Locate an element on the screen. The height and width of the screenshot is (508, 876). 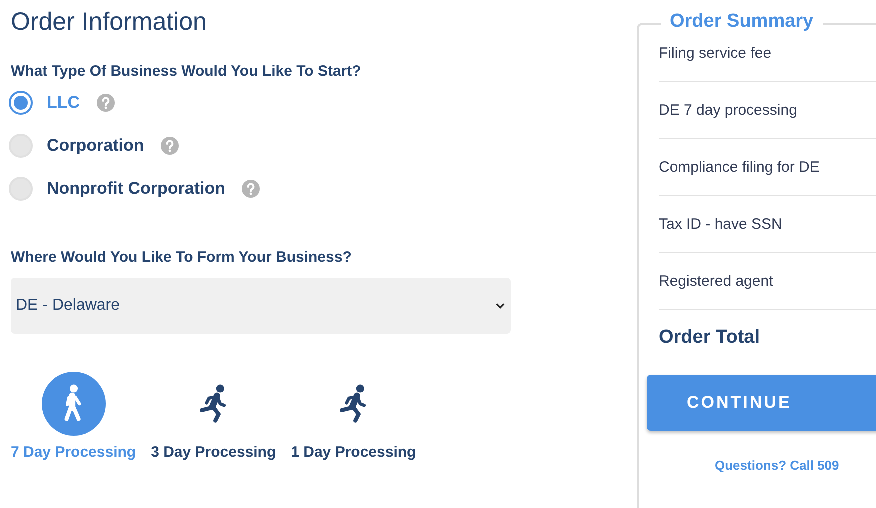
processing-label: 3 Day Processing is located at coordinates (213, 452).